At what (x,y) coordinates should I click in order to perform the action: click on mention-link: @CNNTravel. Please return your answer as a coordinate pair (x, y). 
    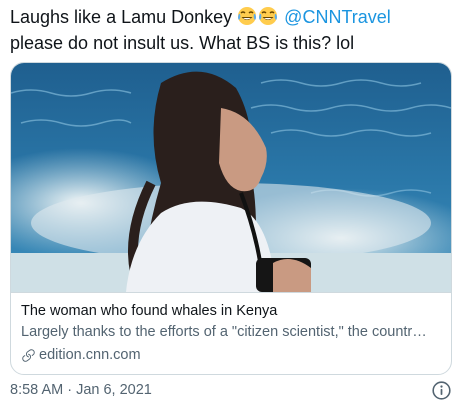
    Looking at the image, I should click on (337, 17).